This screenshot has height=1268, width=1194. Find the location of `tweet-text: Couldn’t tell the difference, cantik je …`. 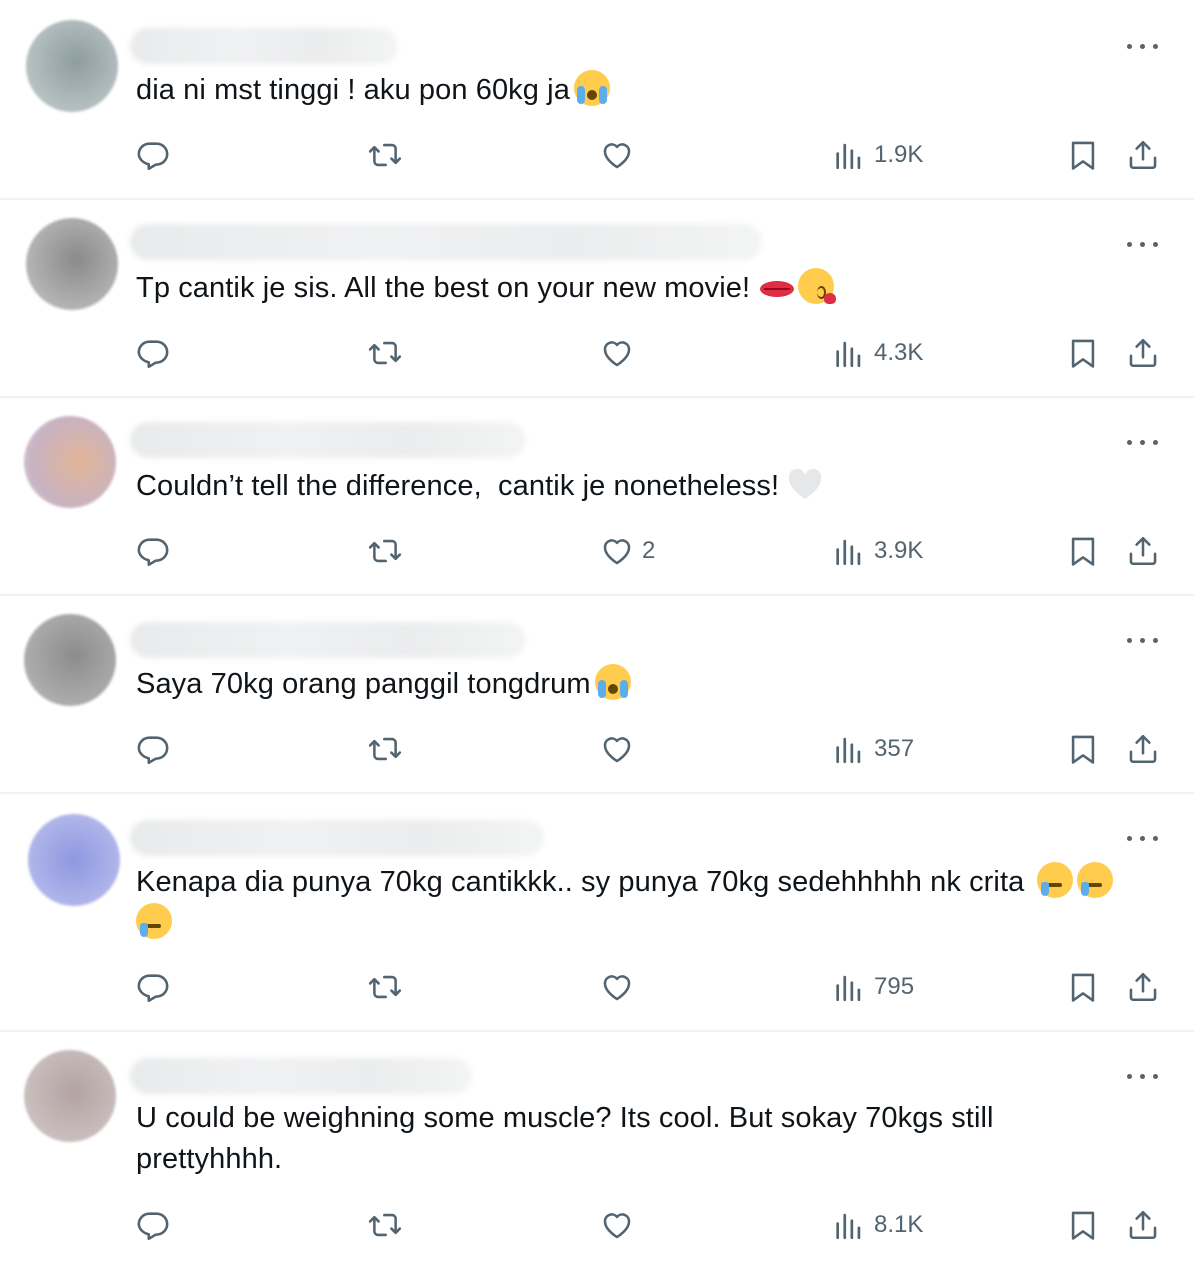

tweet-text: Couldn’t tell the difference, cantik je … is located at coordinates (651, 486).